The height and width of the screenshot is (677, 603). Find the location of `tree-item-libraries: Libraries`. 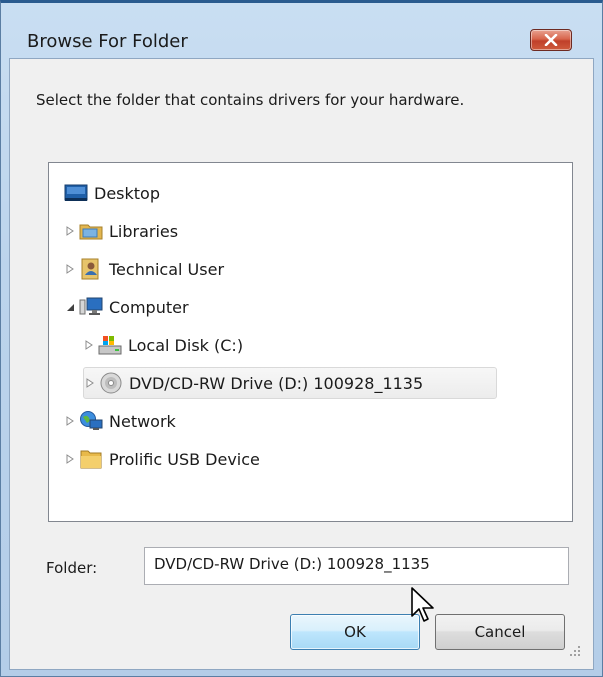

tree-item-libraries: Libraries is located at coordinates (121, 231).